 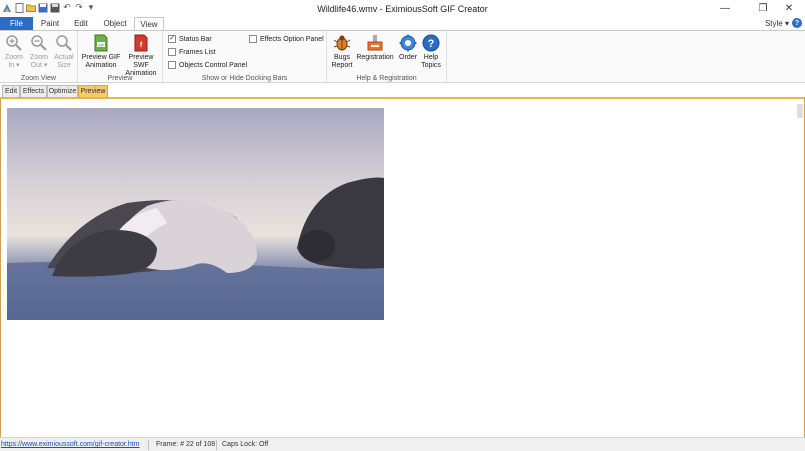 I want to click on zoom-out-label-2: Out ▾, so click(x=39, y=65).